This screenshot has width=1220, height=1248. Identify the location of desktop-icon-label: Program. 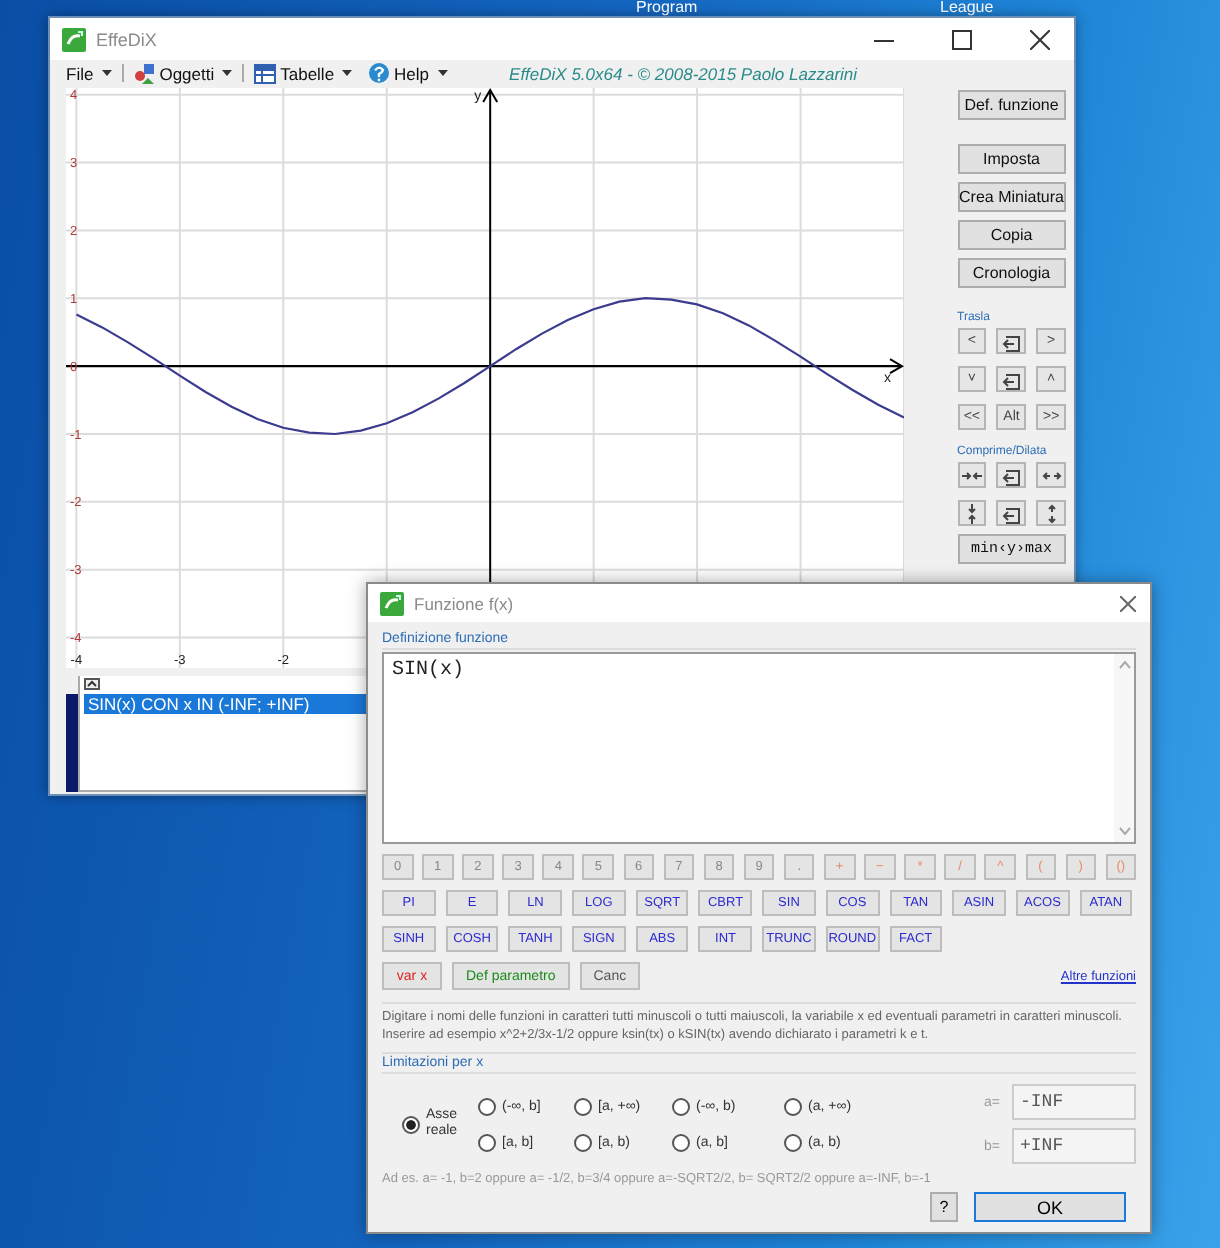
(667, 8).